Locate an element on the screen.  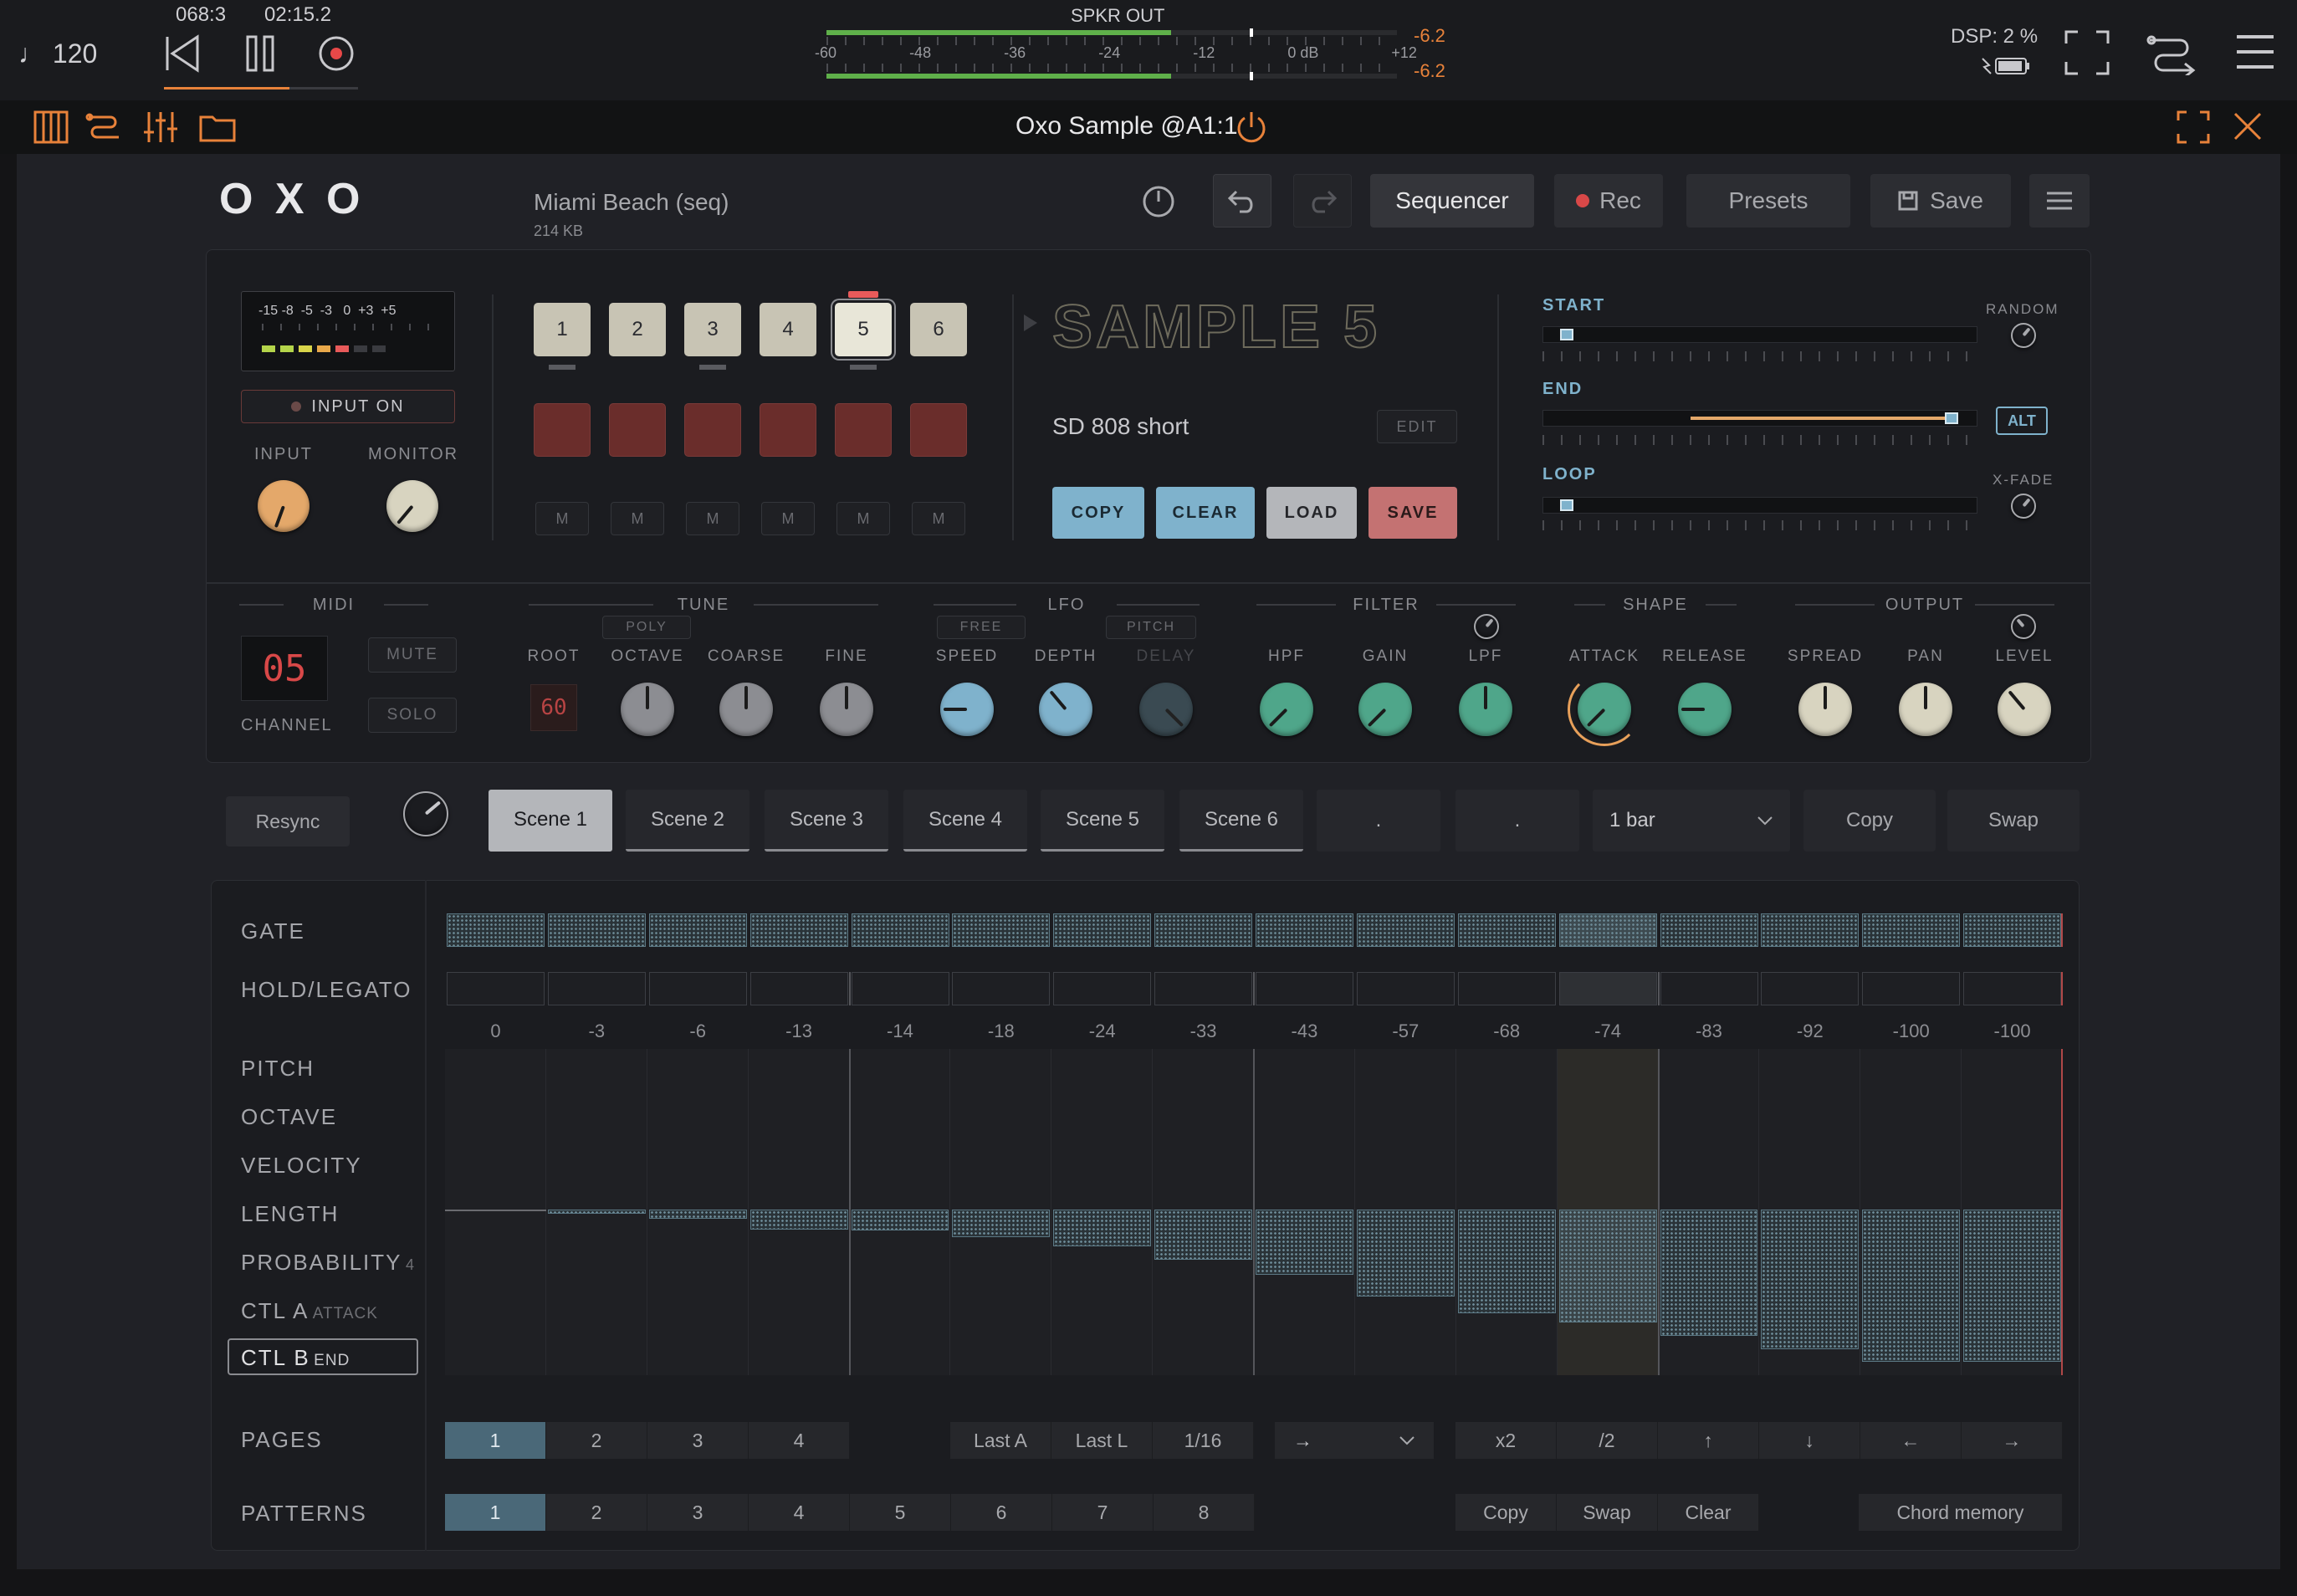
scene-slot-empty: . is located at coordinates (1517, 821).